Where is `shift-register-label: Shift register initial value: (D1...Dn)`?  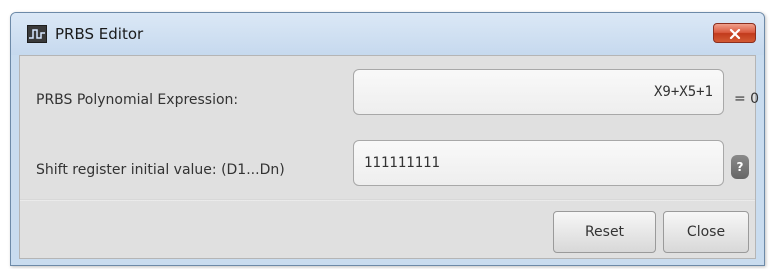
shift-register-label: Shift register initial value: (D1...Dn) is located at coordinates (160, 170).